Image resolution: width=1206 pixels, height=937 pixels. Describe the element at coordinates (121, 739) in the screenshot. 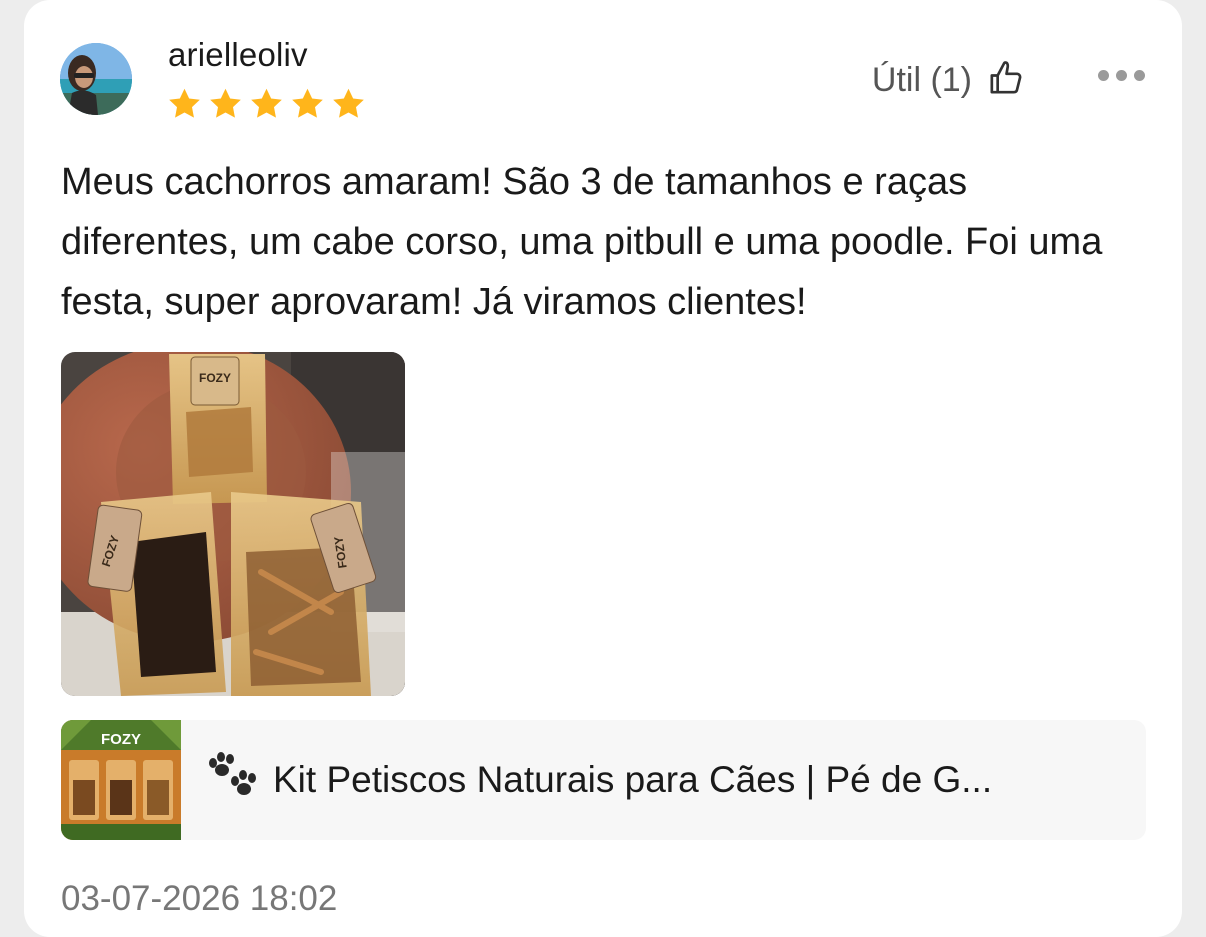

I see `product-thumb-brand: FOZY` at that location.